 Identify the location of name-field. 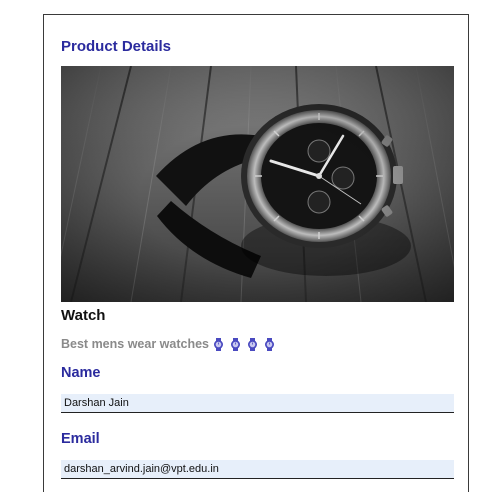
(257, 403).